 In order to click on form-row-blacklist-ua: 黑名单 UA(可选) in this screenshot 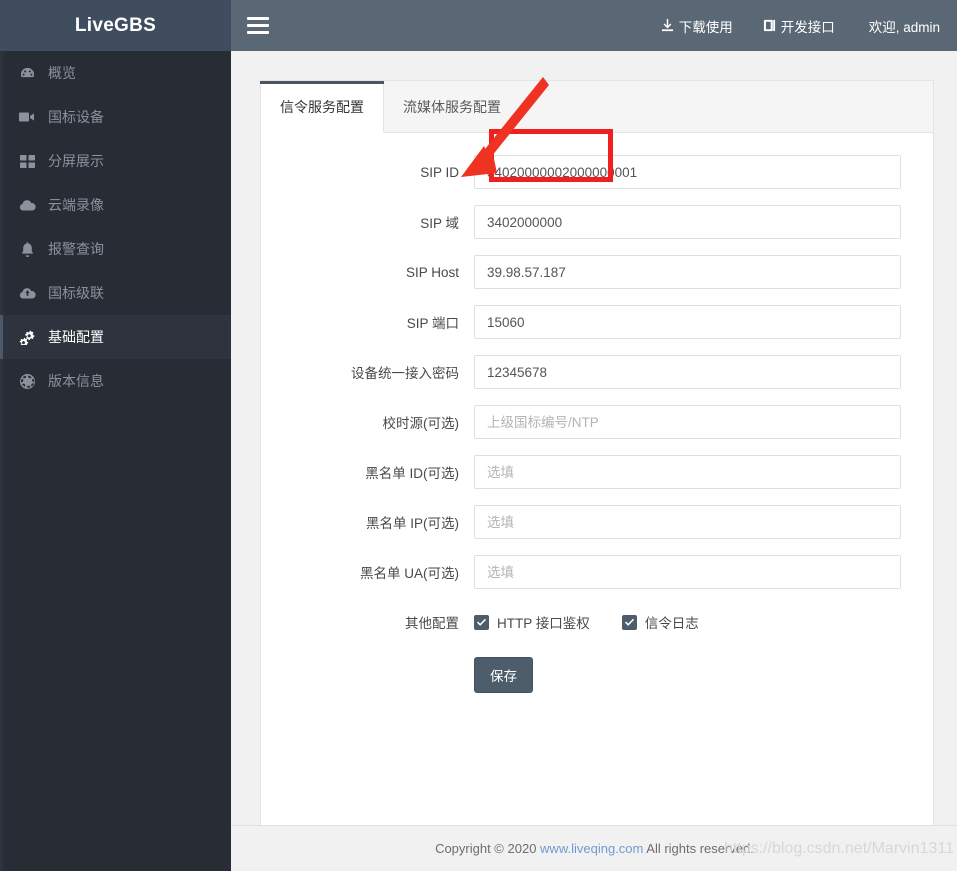, I will do `click(597, 572)`.